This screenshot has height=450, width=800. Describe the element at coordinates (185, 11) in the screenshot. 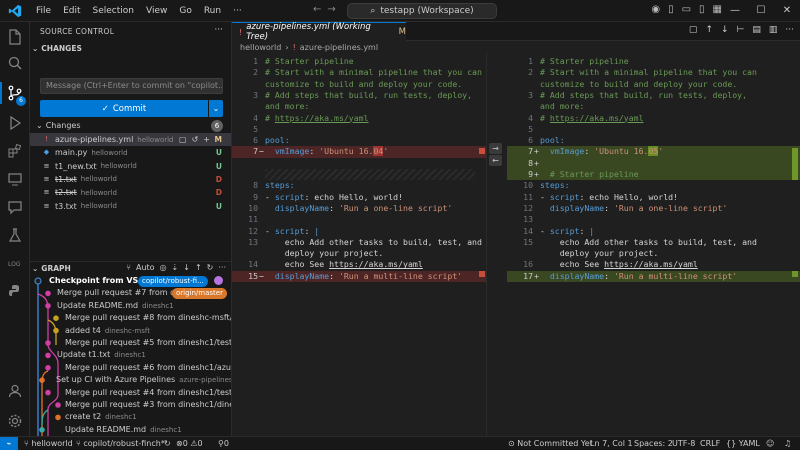

I see `menu-go: Go` at that location.